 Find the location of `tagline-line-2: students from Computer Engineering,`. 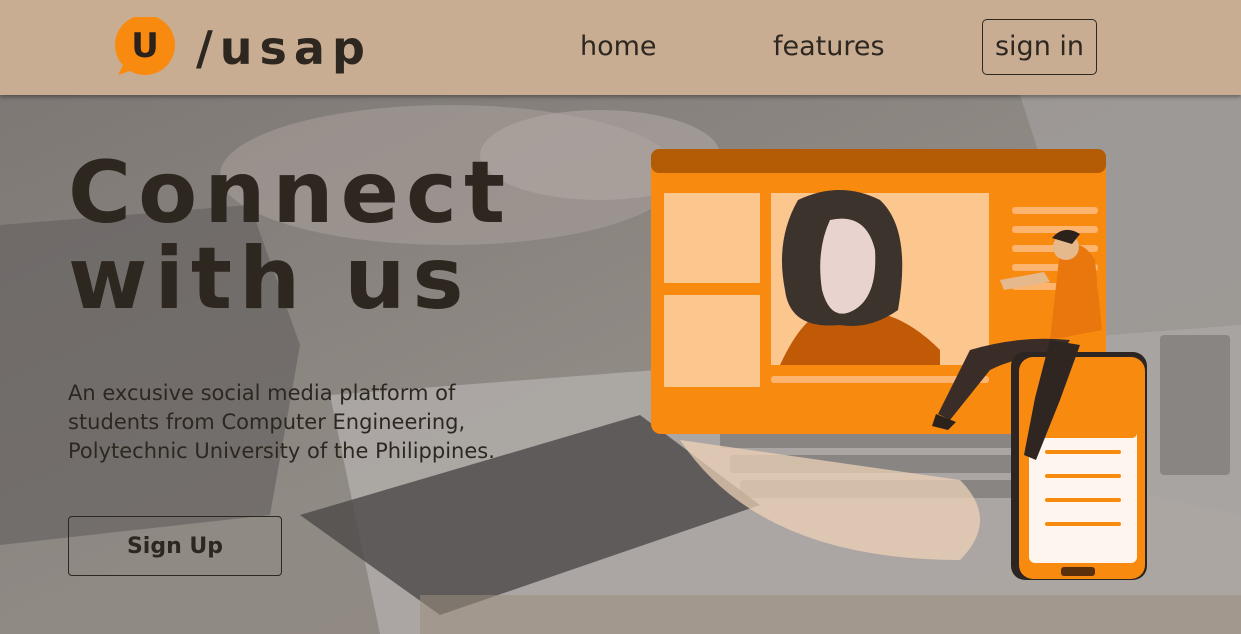

tagline-line-2: students from Computer Engineering, is located at coordinates (267, 422).